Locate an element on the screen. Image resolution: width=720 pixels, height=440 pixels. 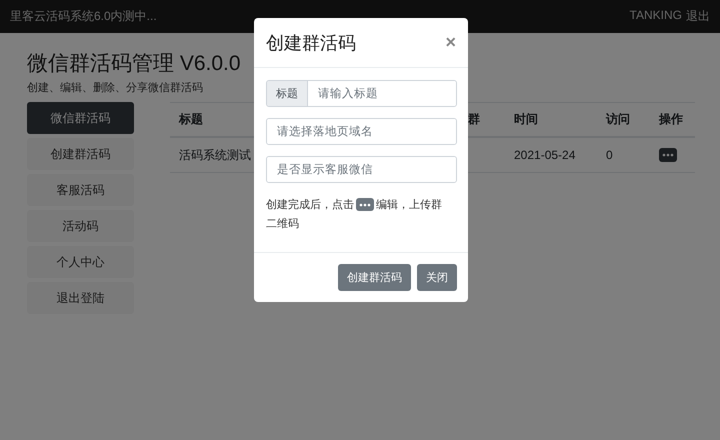
select-field: 请选择落地页域名 is located at coordinates (361, 131).